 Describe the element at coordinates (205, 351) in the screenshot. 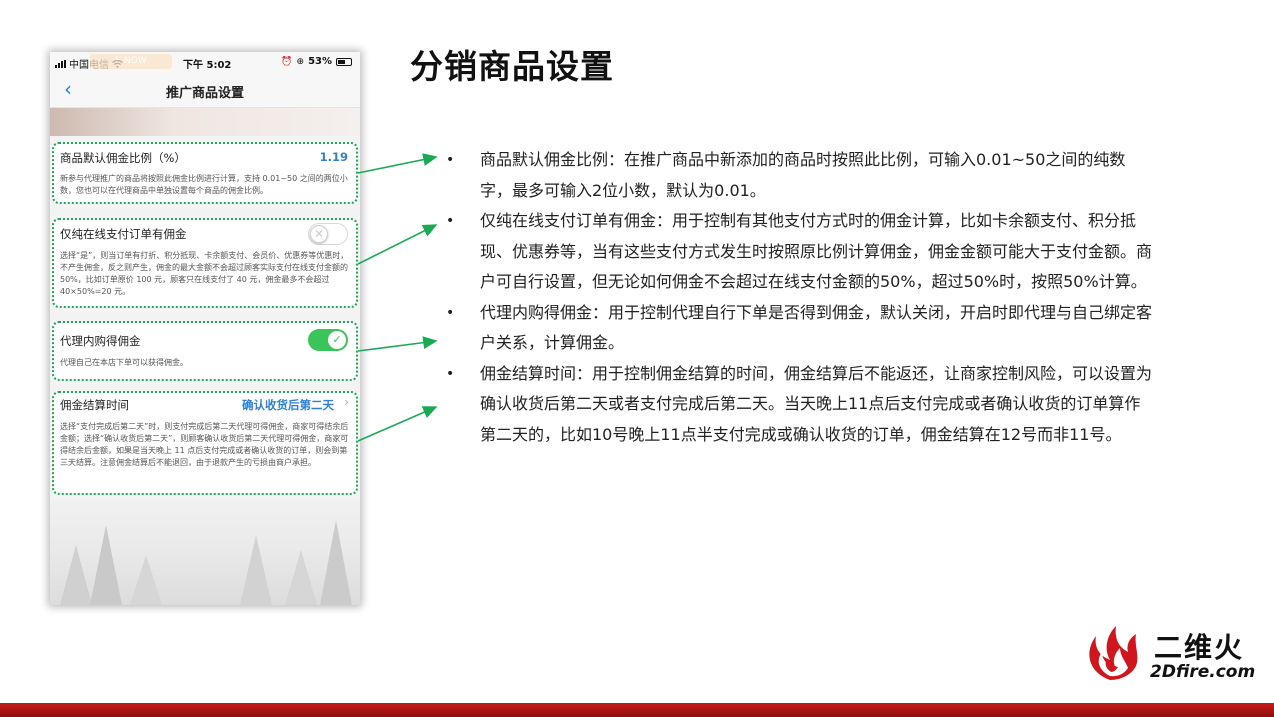

I see `self-purchase-commission-card: 代理内购得佣金 ✓ 代理自己在本店下单可以获得佣金。` at that location.